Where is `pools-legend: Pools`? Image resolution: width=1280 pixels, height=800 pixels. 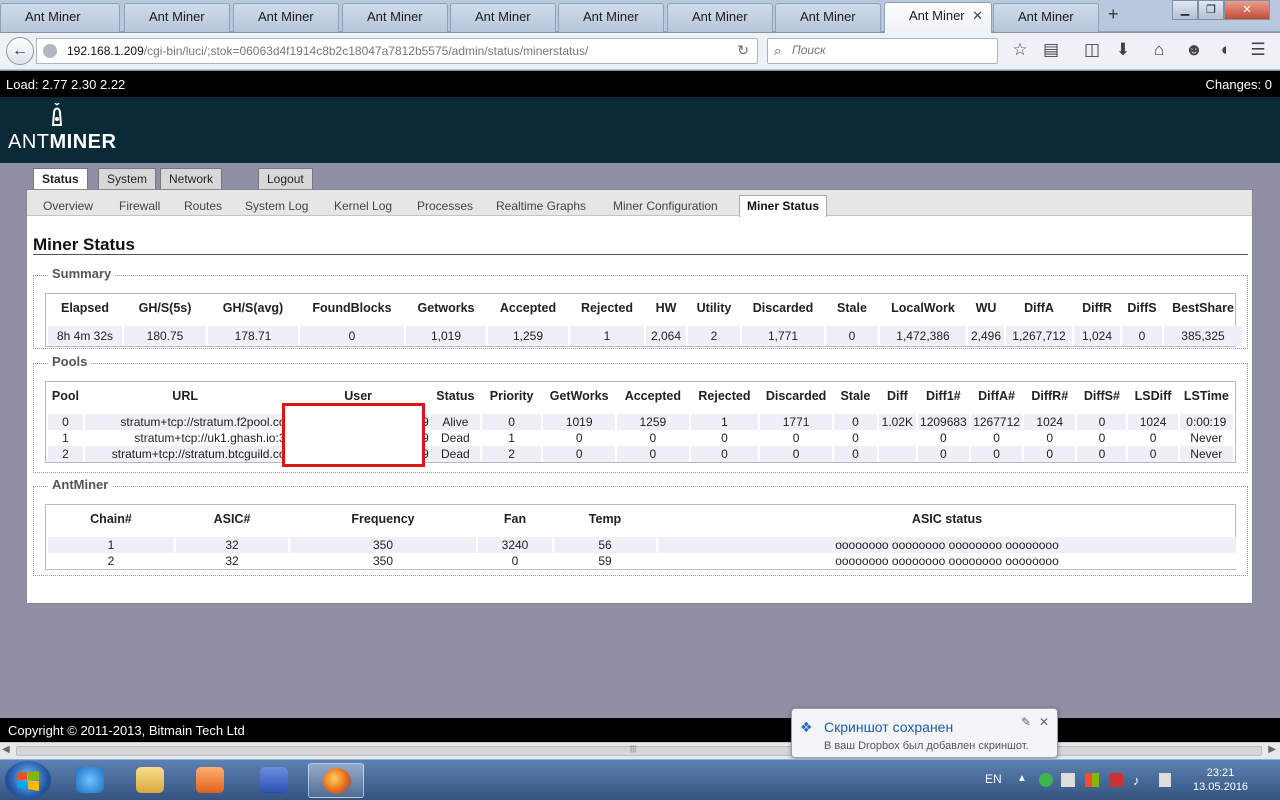
pools-legend: Pools is located at coordinates (70, 361).